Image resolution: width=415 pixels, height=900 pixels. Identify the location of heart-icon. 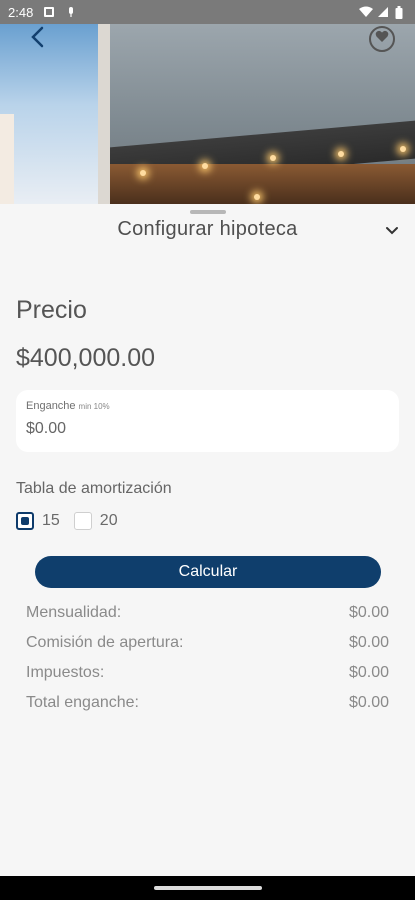
(382, 39).